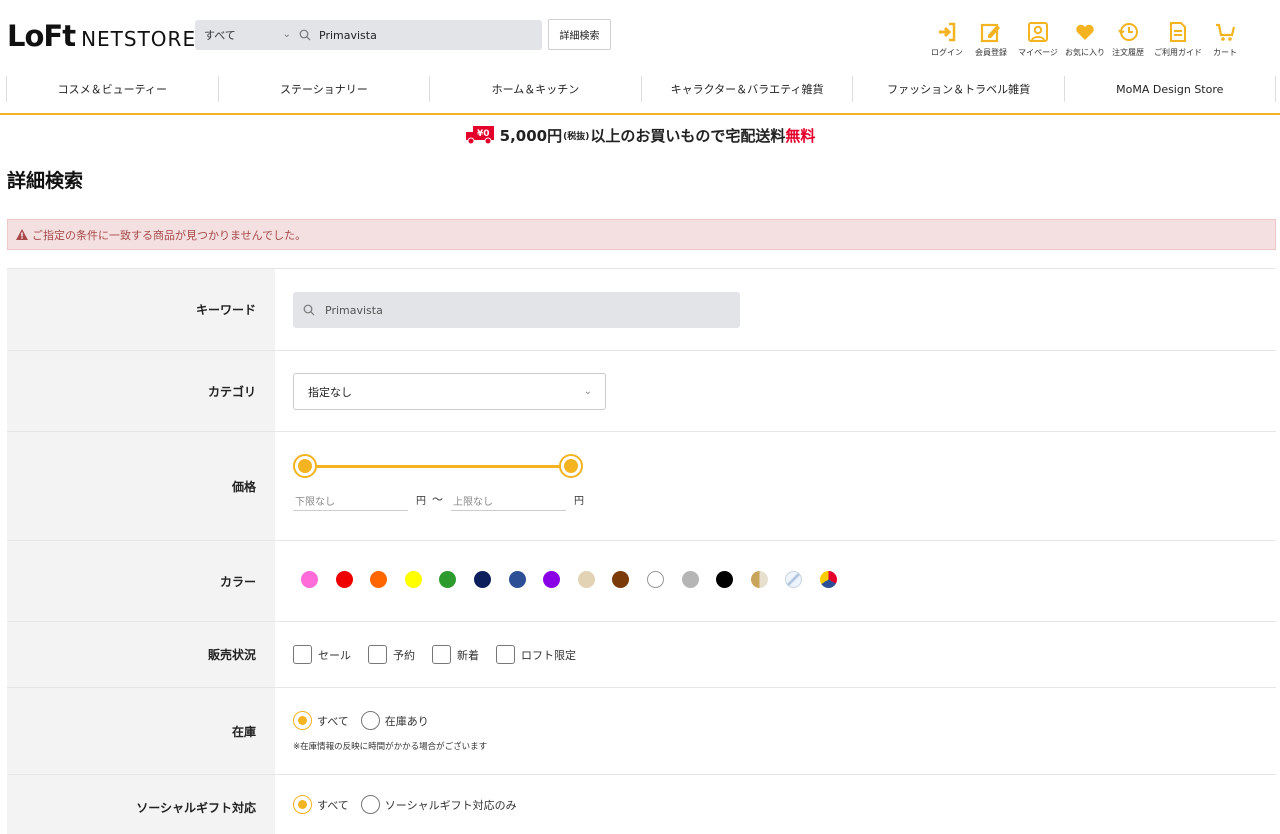 The width and height of the screenshot is (1280, 834). Describe the element at coordinates (1085, 39) in the screenshot. I see `favorite-link: お気に入り` at that location.